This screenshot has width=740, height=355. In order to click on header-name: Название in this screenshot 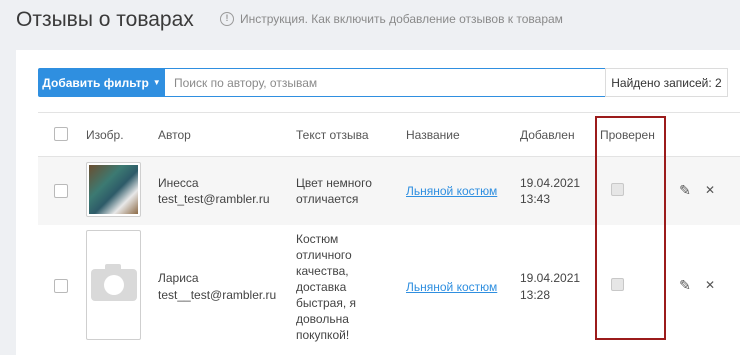, I will do `click(433, 135)`.